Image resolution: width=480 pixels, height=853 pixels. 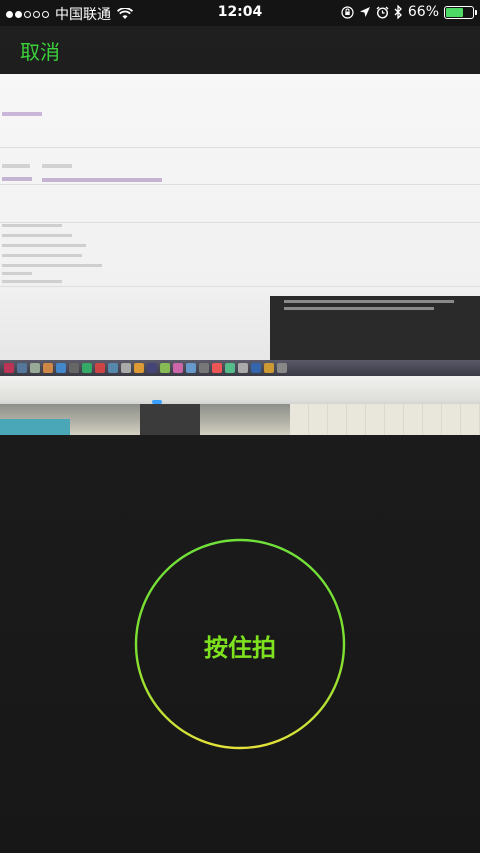 What do you see at coordinates (455, 12) in the screenshot?
I see `battery-level` at bounding box center [455, 12].